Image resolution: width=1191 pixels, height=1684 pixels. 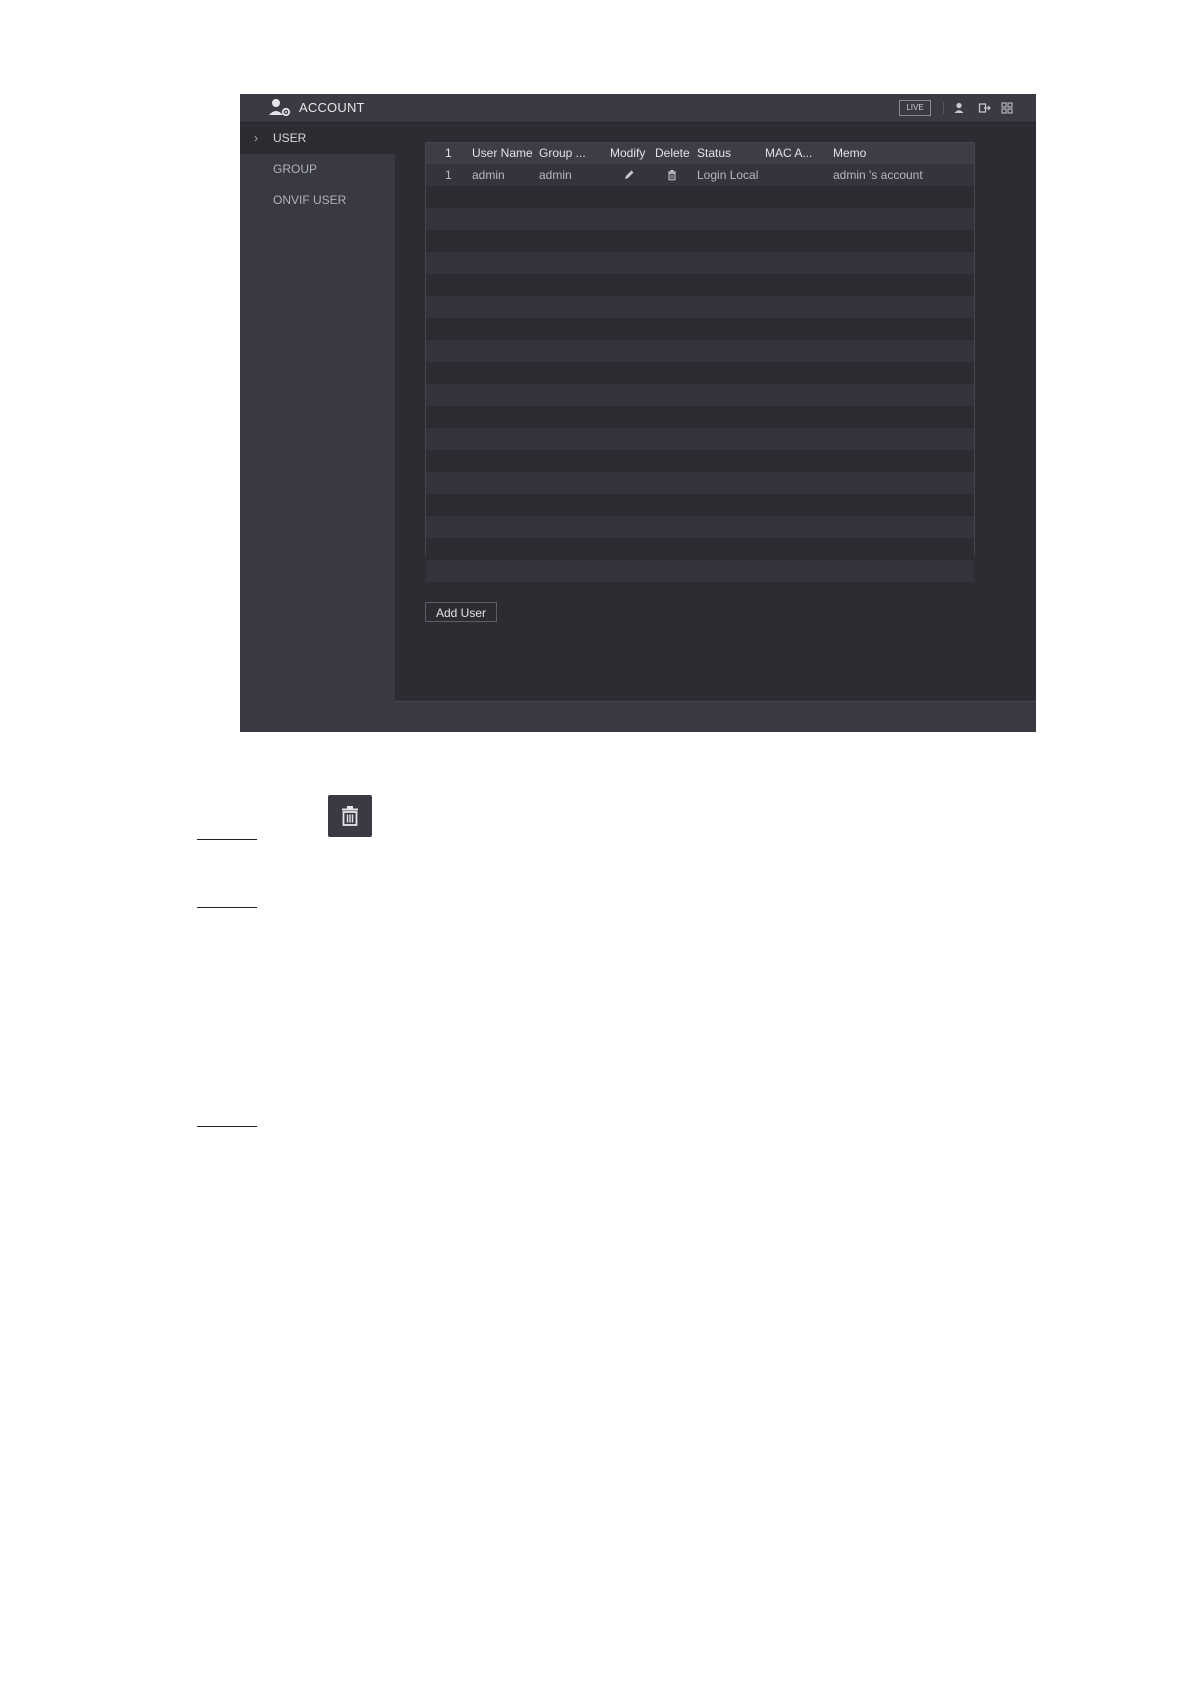 I want to click on status-bar, so click(x=715, y=716).